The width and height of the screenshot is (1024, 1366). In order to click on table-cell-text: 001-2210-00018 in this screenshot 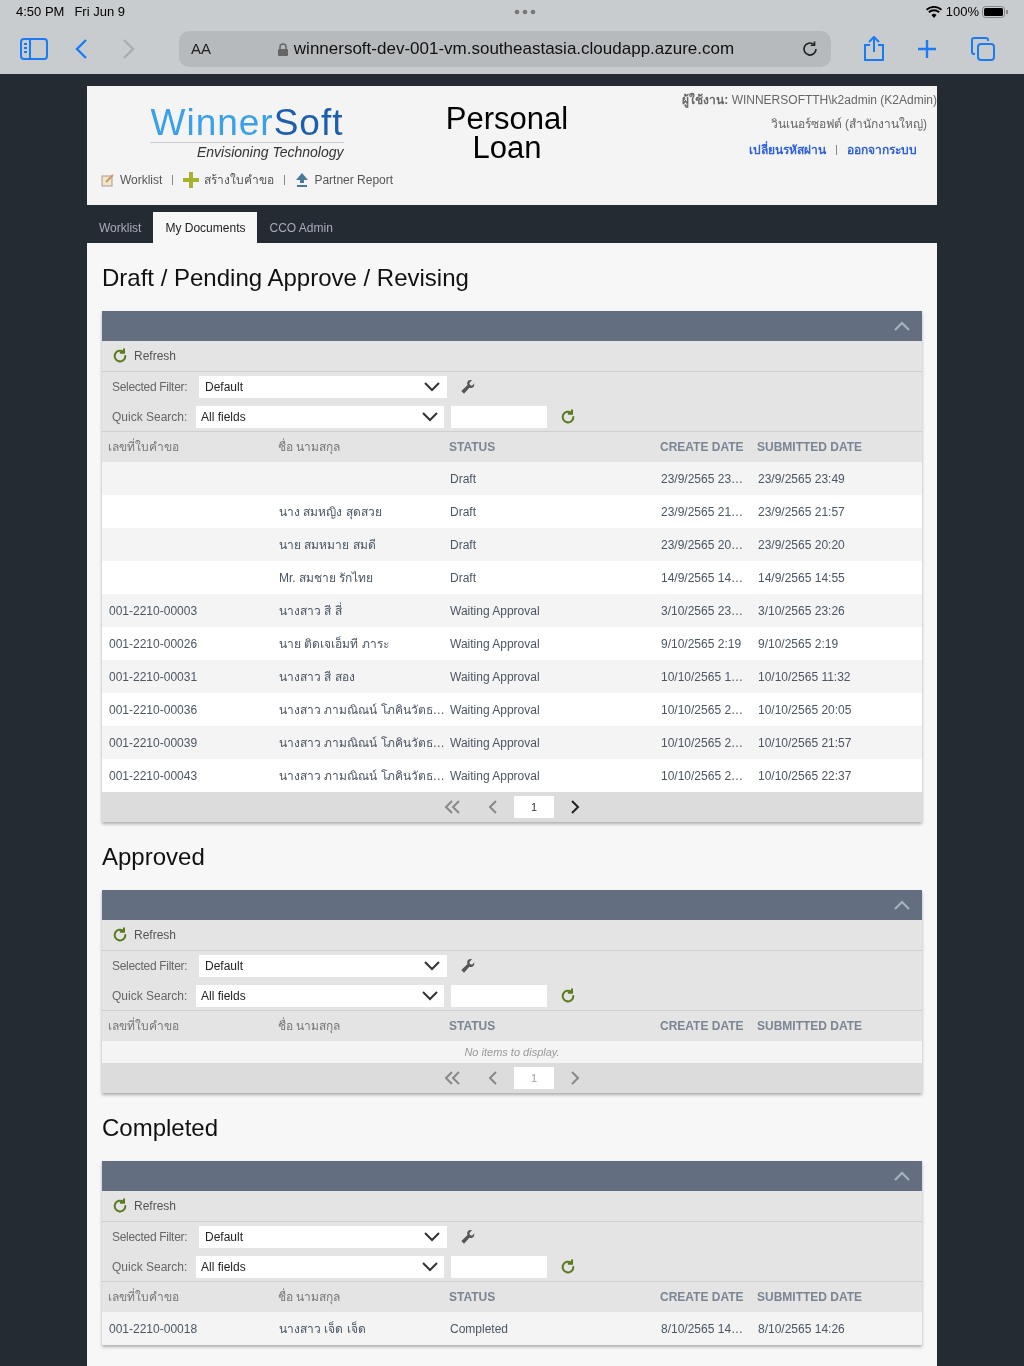, I will do `click(154, 1329)`.